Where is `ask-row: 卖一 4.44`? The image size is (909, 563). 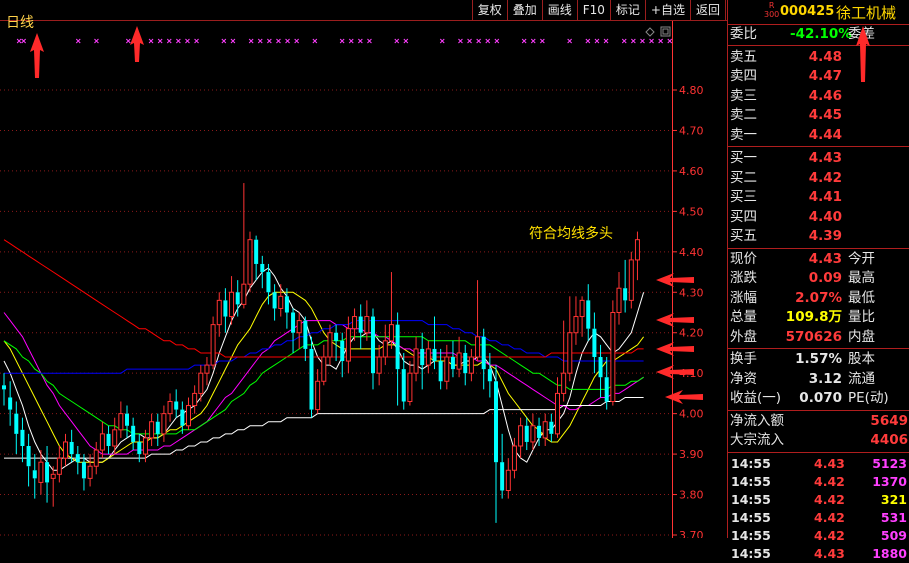
ask-row: 卖一 4.44 is located at coordinates (818, 136).